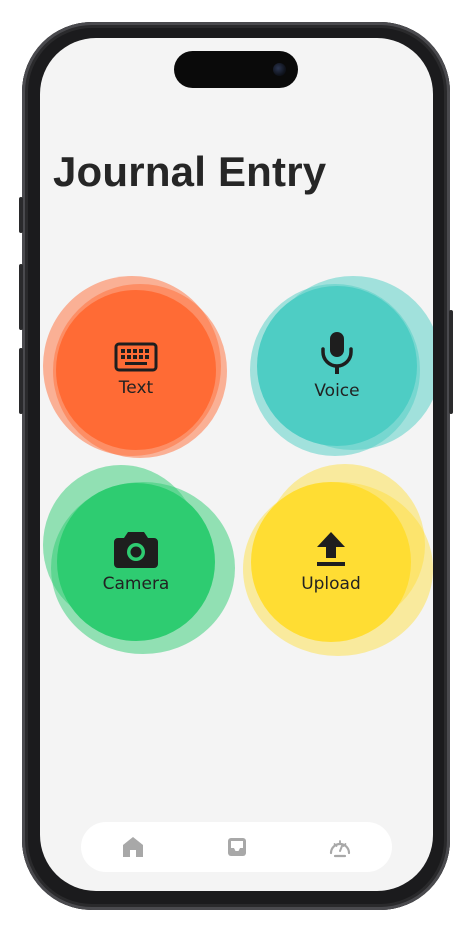  What do you see at coordinates (337, 353) in the screenshot?
I see `microphone-icon` at bounding box center [337, 353].